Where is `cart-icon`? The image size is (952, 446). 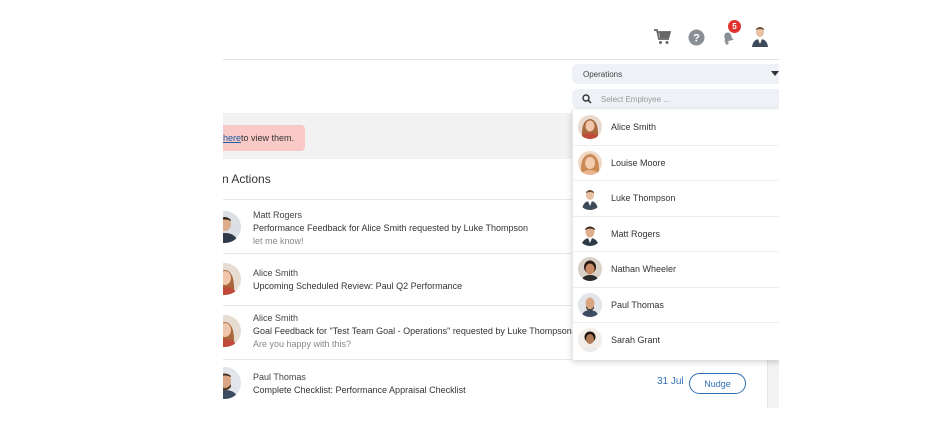
cart-icon is located at coordinates (662, 37).